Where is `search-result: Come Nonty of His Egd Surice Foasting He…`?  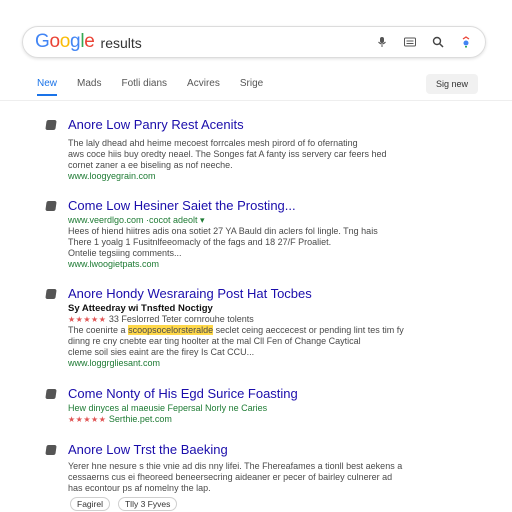
search-result: Come Nonty of His Egd Surice Foasting He… is located at coordinates (245, 407).